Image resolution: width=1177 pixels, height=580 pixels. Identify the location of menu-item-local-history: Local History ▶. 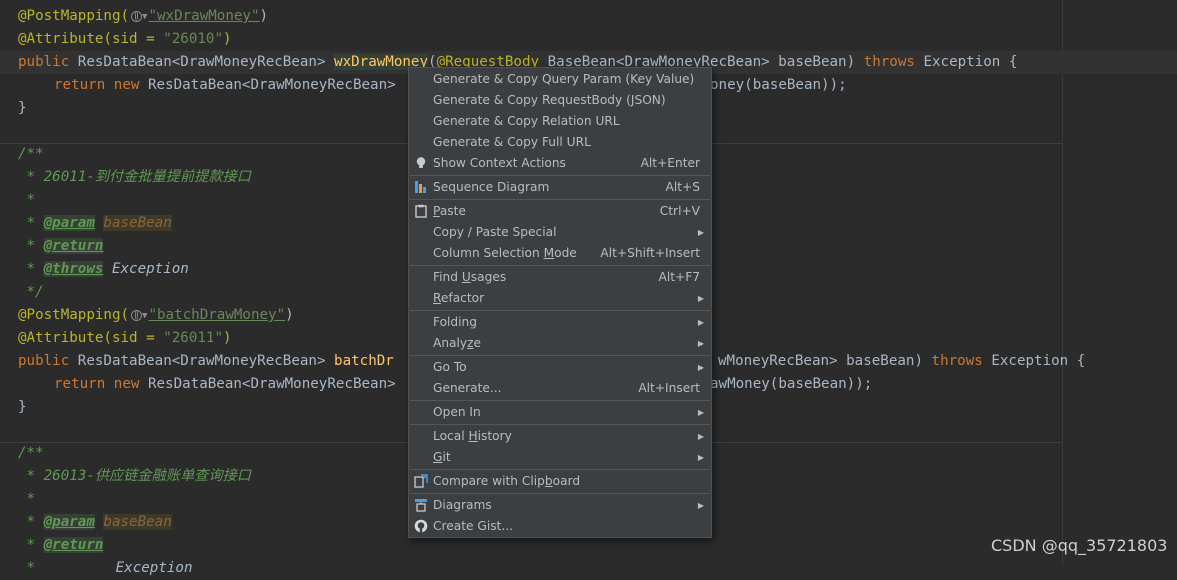
(560, 436).